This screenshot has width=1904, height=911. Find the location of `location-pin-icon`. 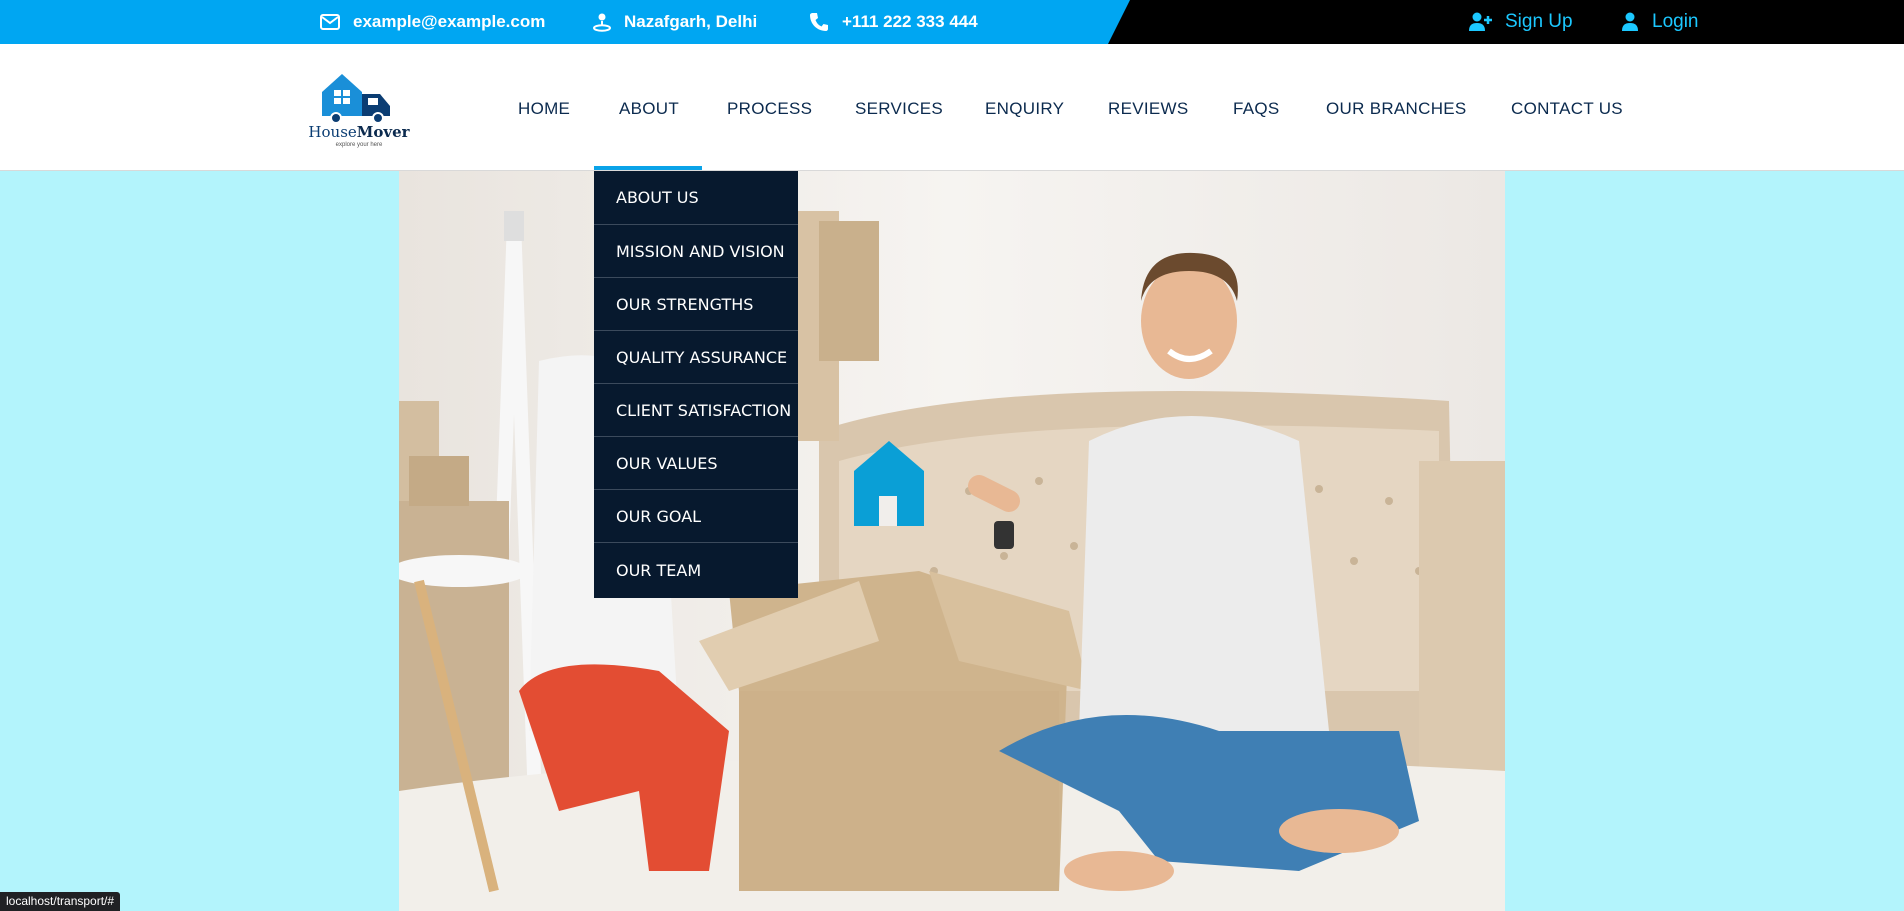

location-pin-icon is located at coordinates (602, 22).